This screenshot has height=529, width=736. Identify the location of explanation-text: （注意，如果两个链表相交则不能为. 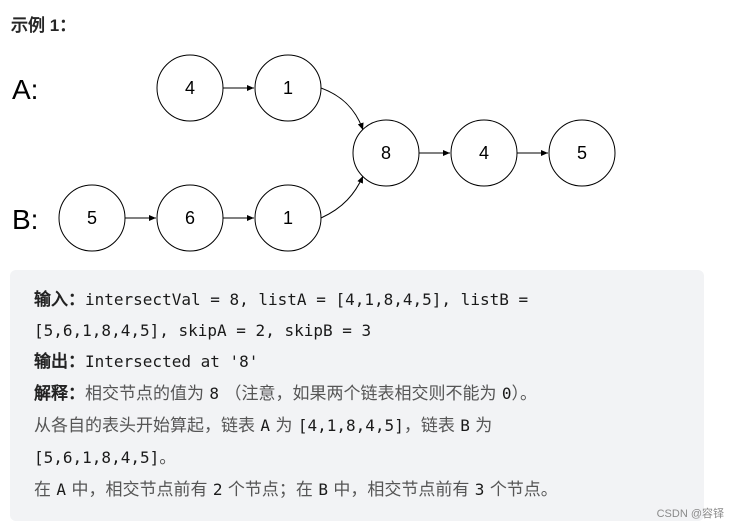
(360, 394).